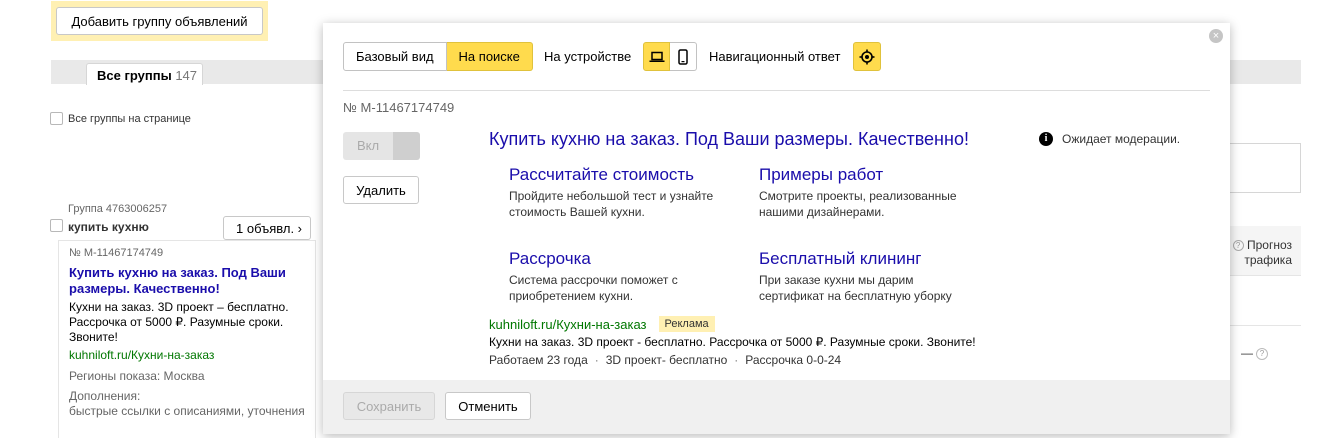 The width and height of the screenshot is (1319, 438). I want to click on device-switch, so click(670, 56).